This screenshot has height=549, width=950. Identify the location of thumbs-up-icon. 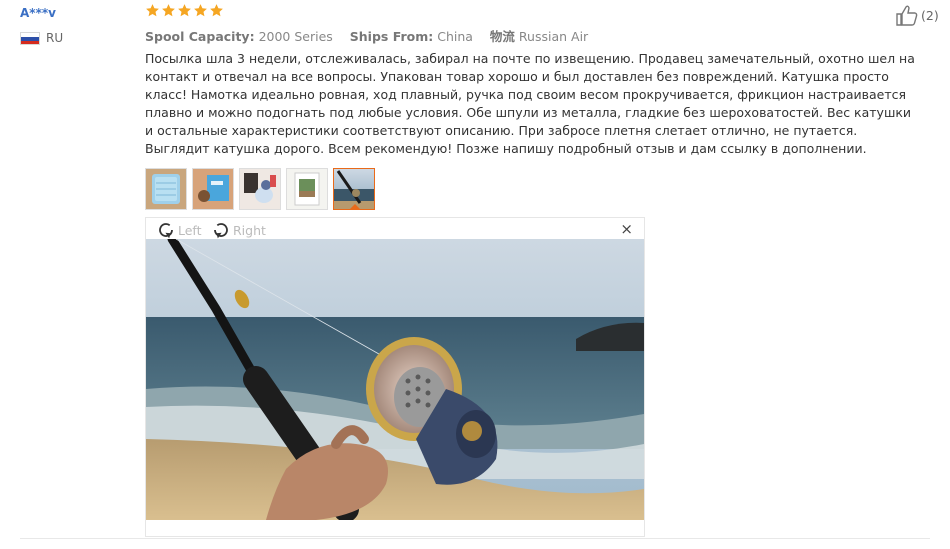
(907, 15).